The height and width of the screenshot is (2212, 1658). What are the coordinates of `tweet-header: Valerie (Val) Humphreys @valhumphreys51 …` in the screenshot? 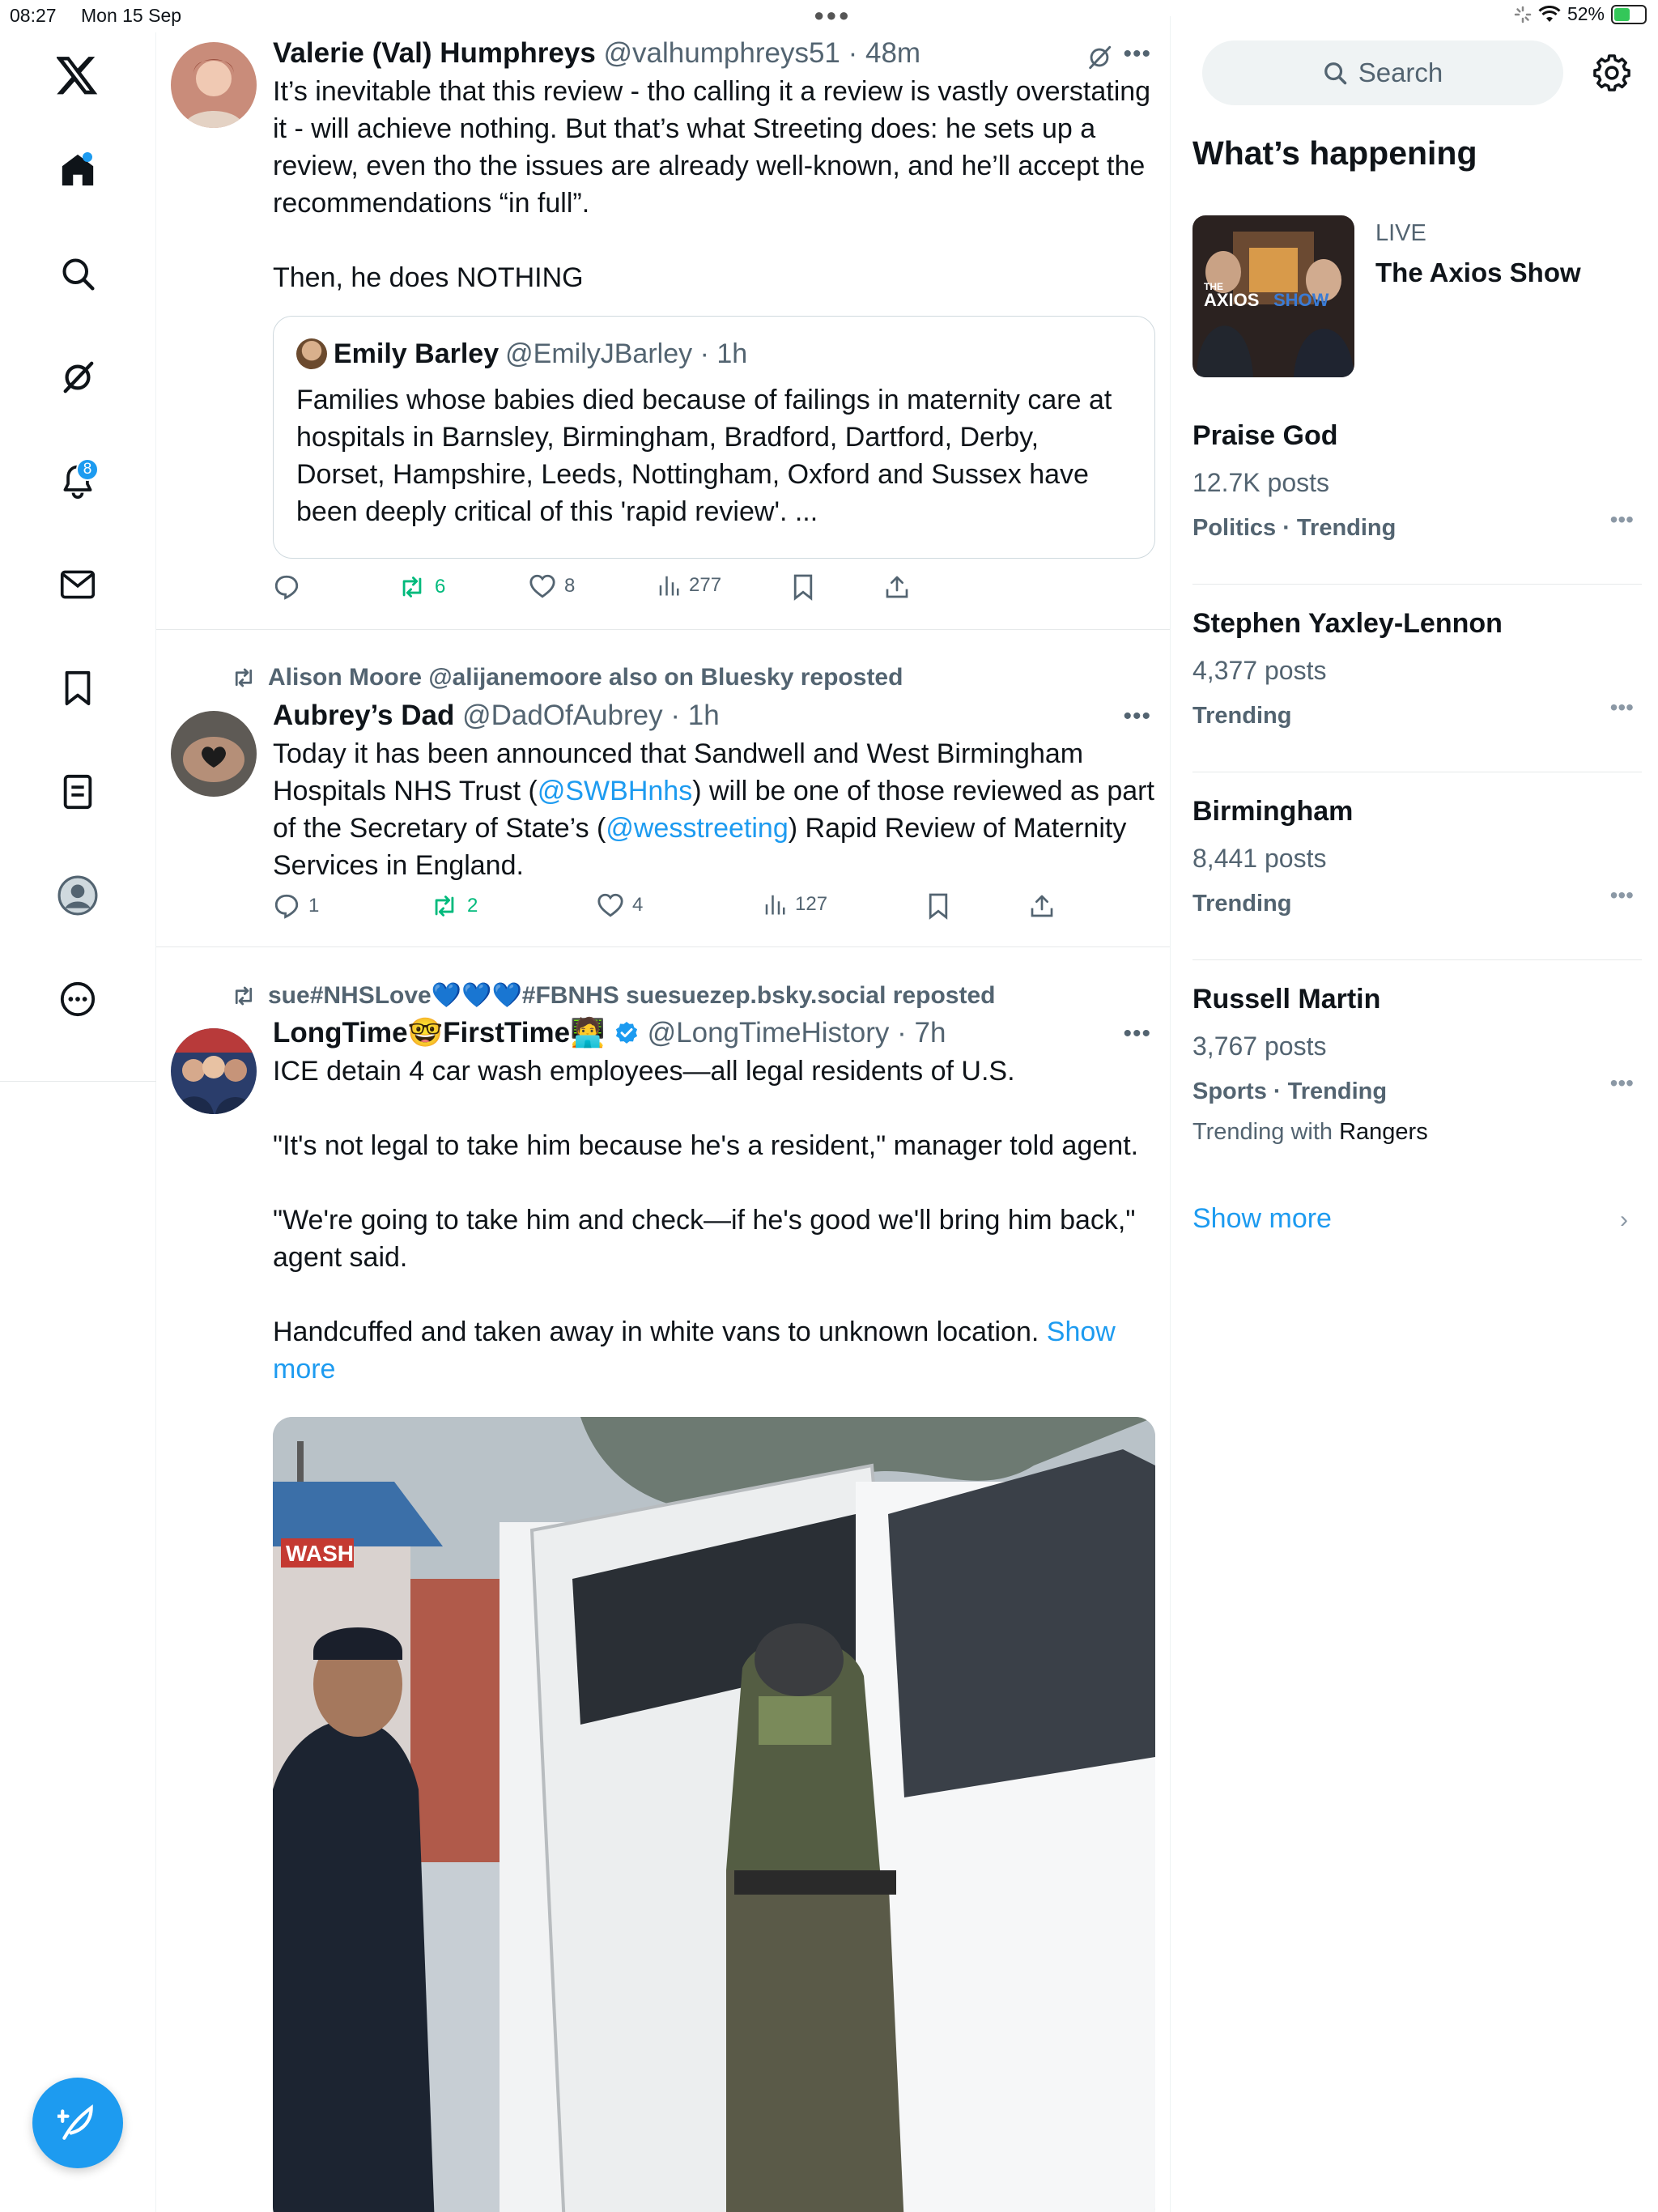 It's located at (714, 54).